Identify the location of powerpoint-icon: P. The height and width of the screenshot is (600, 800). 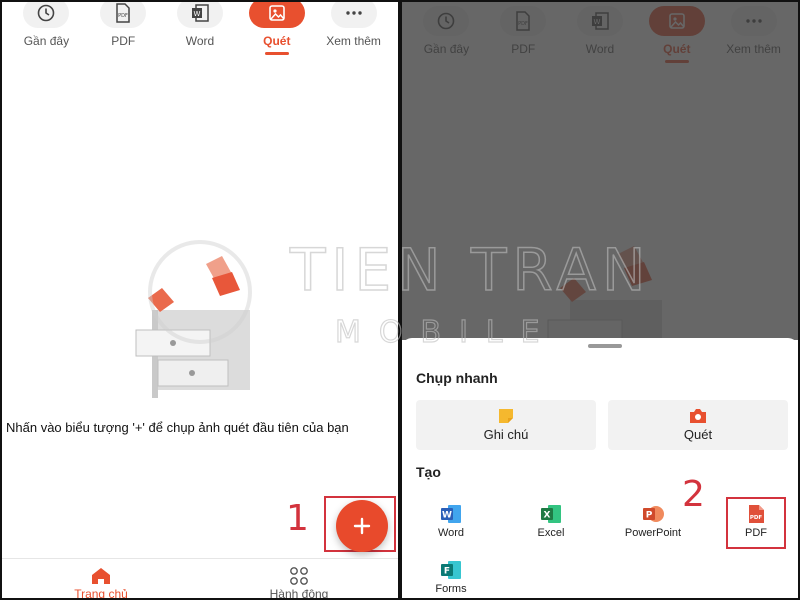
(653, 514).